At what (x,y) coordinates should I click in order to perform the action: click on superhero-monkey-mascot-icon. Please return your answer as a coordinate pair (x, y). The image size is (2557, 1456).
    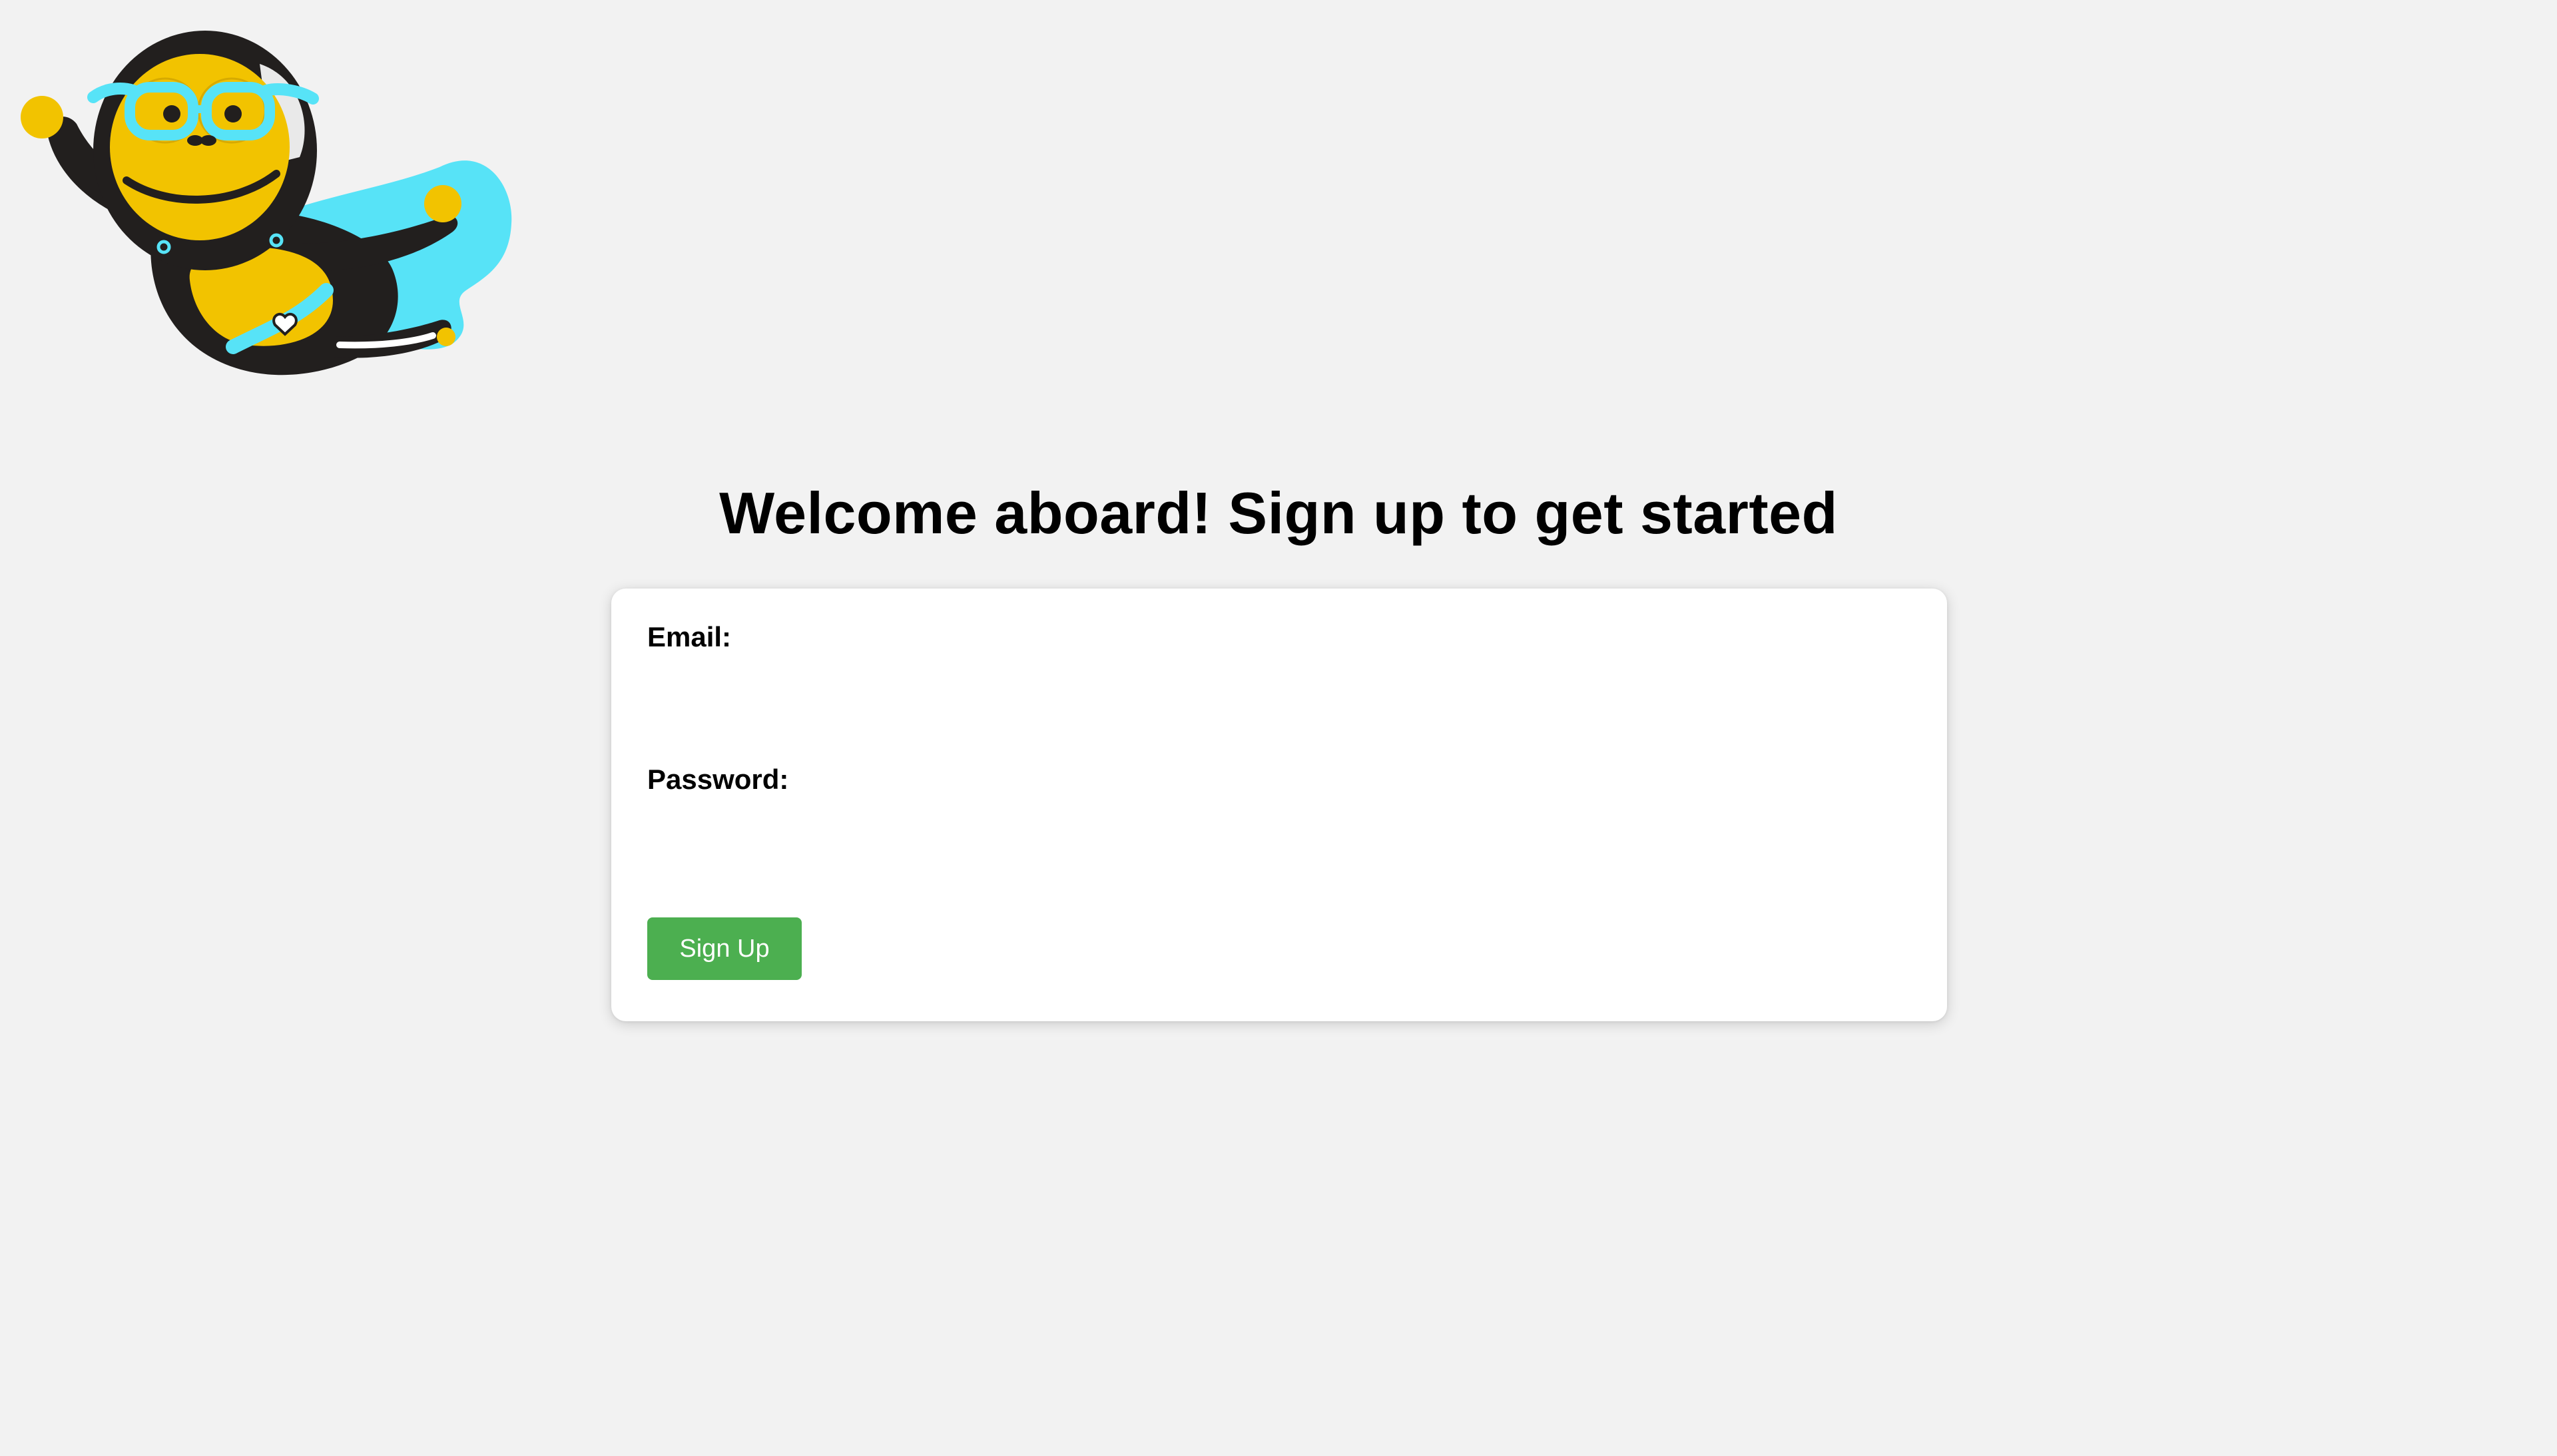
    Looking at the image, I should click on (267, 201).